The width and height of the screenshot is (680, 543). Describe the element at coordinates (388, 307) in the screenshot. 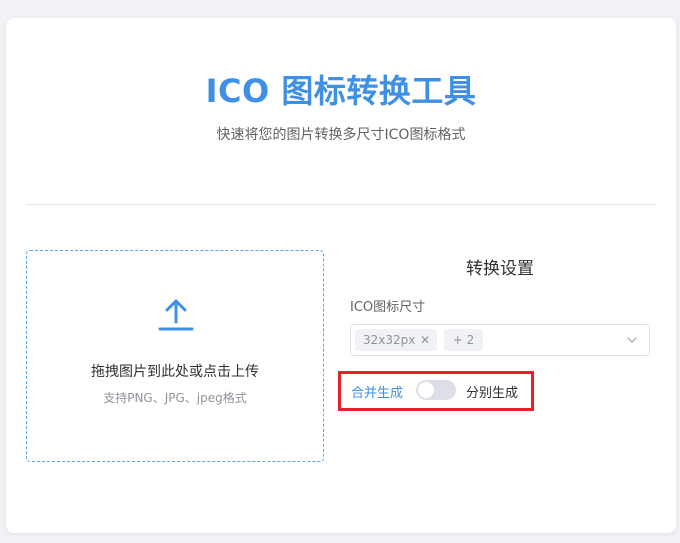

I see `size-label: ICO图标尺寸` at that location.